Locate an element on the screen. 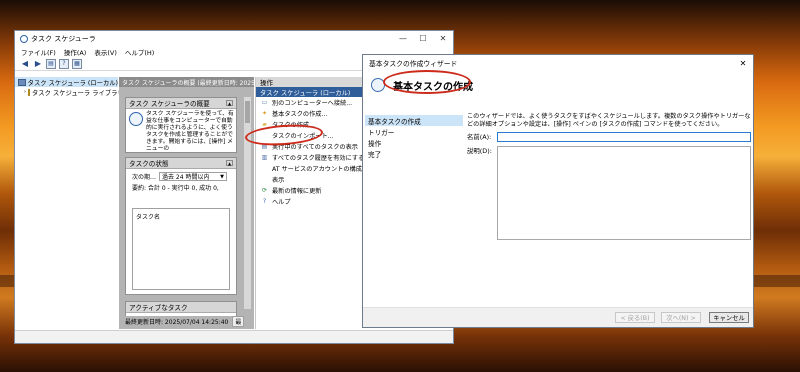  panel-toggle-icon: ▤ is located at coordinates (51, 63).